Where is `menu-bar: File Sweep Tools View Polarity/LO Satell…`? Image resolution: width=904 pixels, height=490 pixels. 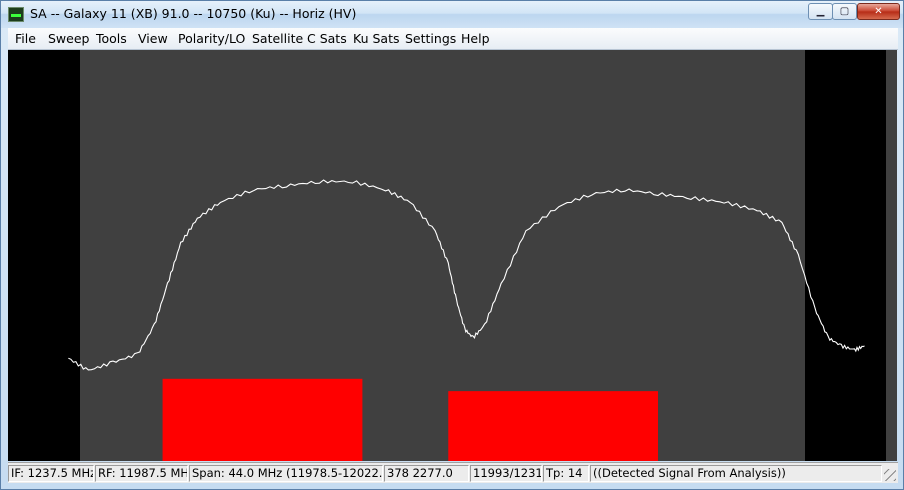 menu-bar: File Sweep Tools View Polarity/LO Satell… is located at coordinates (453, 39).